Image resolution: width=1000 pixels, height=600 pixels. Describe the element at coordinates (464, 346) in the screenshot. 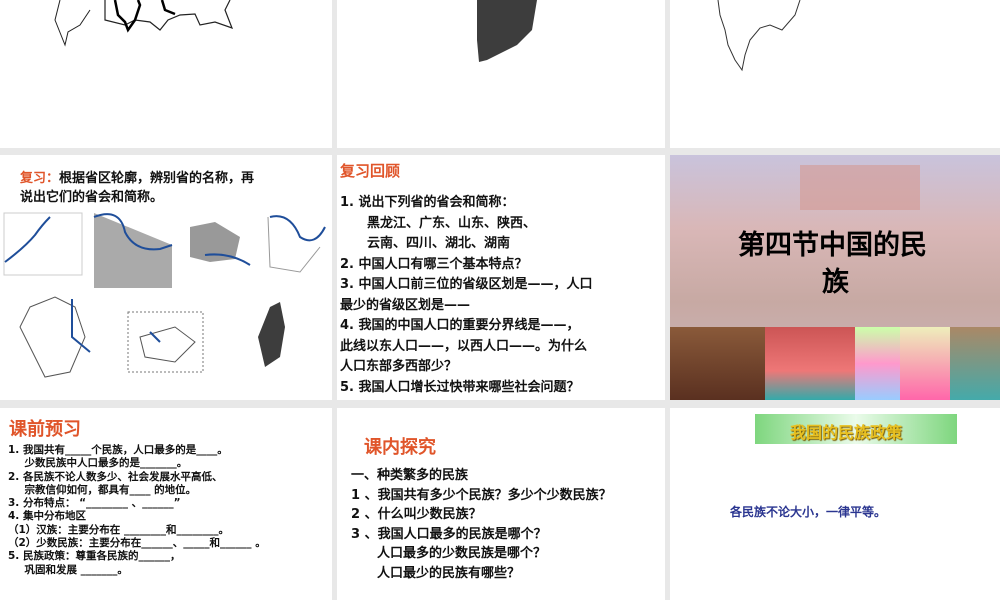

I see `question-line: 此线以东人口——，以西人口——。为什么` at that location.